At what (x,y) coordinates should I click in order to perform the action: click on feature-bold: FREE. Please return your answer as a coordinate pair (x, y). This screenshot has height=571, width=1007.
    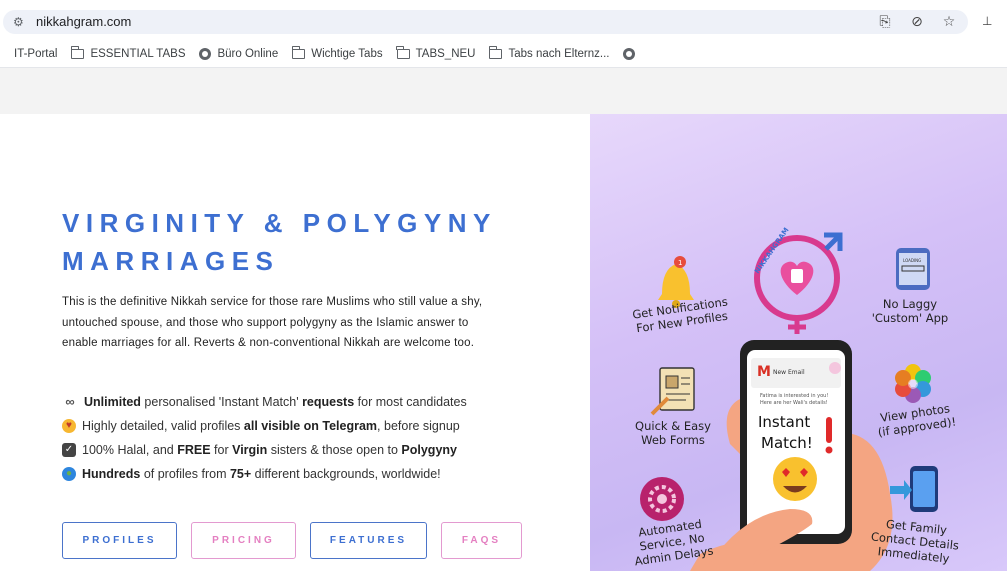
    Looking at the image, I should click on (194, 450).